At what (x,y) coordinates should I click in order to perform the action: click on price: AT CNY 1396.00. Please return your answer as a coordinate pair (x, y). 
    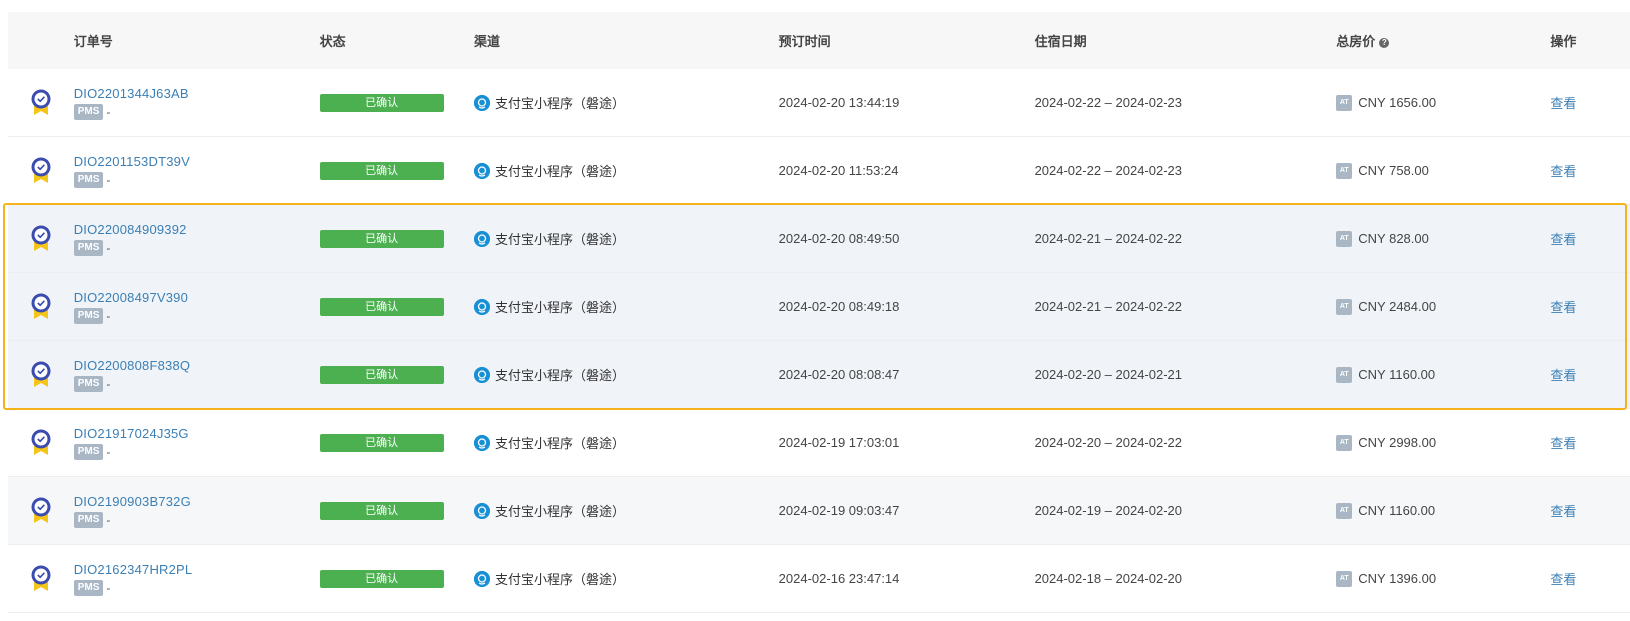
    Looking at the image, I should click on (1443, 578).